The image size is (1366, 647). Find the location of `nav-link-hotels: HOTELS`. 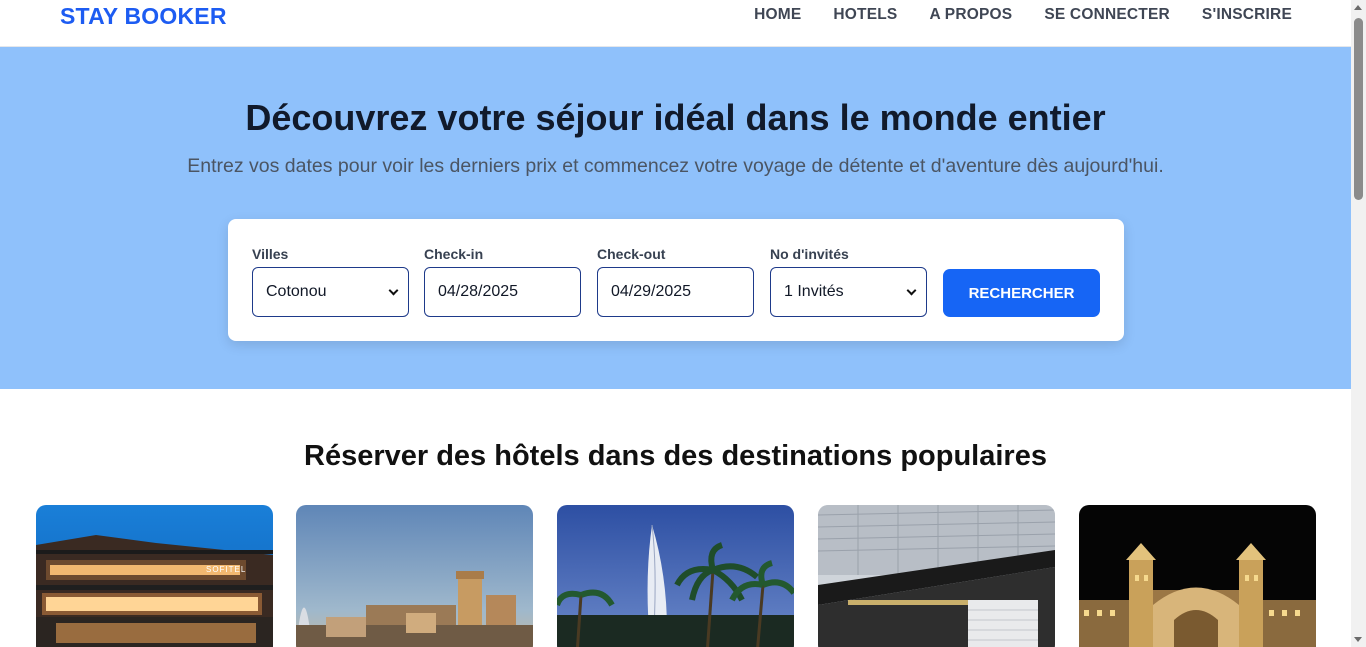

nav-link-hotels: HOTELS is located at coordinates (865, 15).